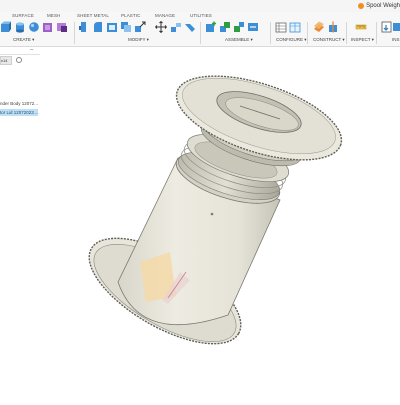 The height and width of the screenshot is (405, 400). Describe the element at coordinates (34, 27) in the screenshot. I see `sphere-icon` at that location.